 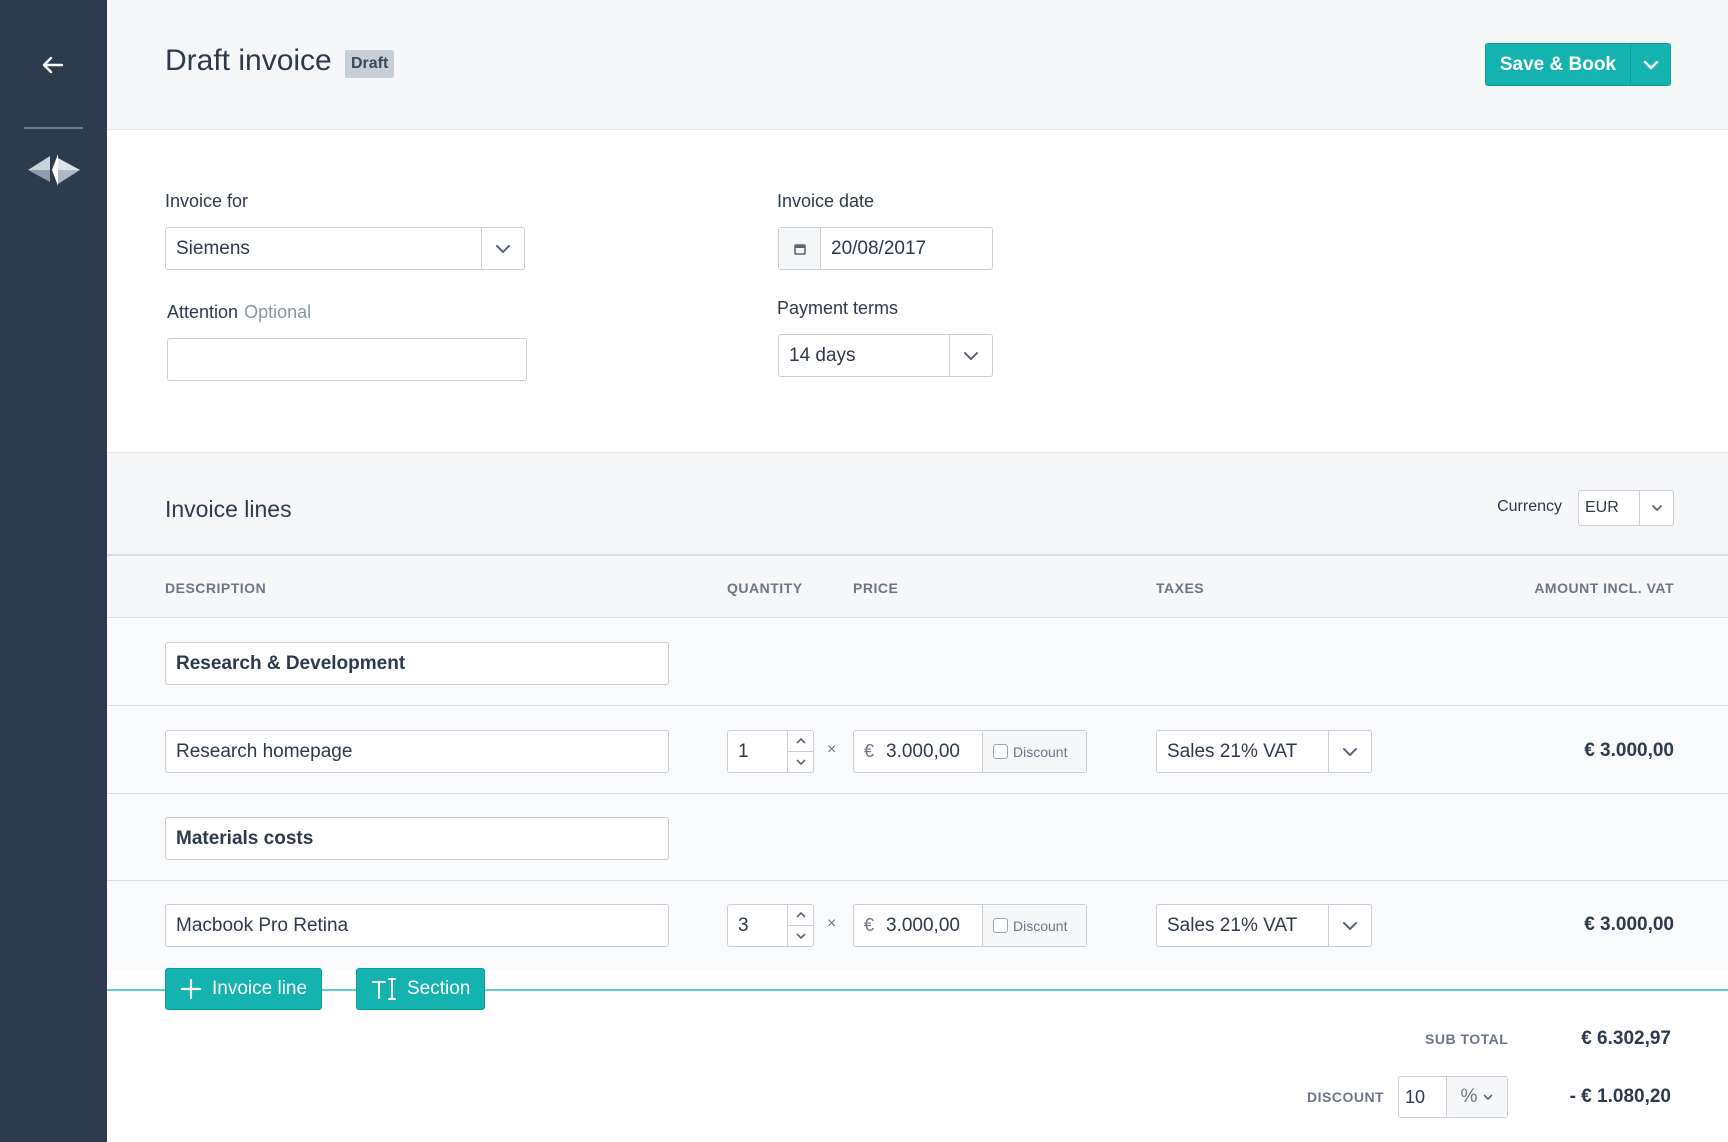 What do you see at coordinates (248, 60) in the screenshot?
I see `page-title: Draft invoice` at bounding box center [248, 60].